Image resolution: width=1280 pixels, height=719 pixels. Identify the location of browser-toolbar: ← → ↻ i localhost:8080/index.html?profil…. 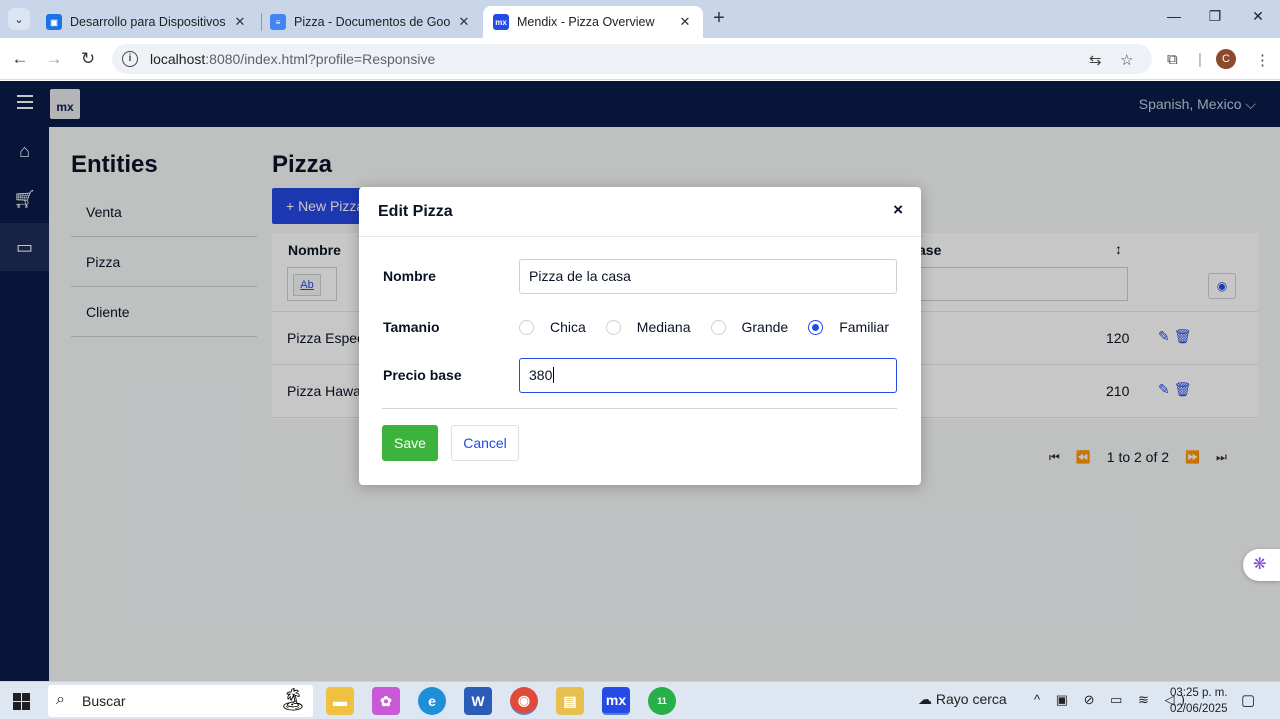
(640, 59).